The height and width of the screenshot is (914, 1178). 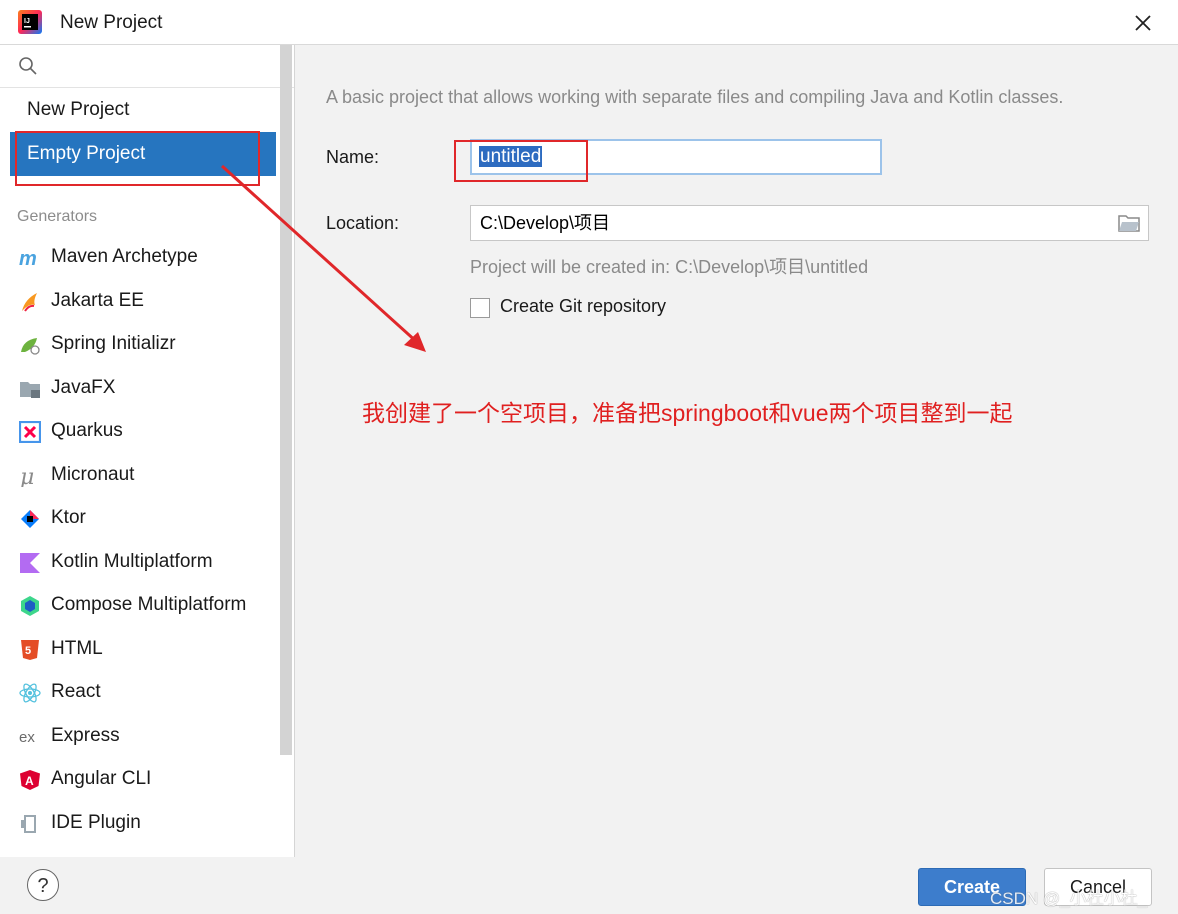 What do you see at coordinates (30, 346) in the screenshot?
I see `spring-icon` at bounding box center [30, 346].